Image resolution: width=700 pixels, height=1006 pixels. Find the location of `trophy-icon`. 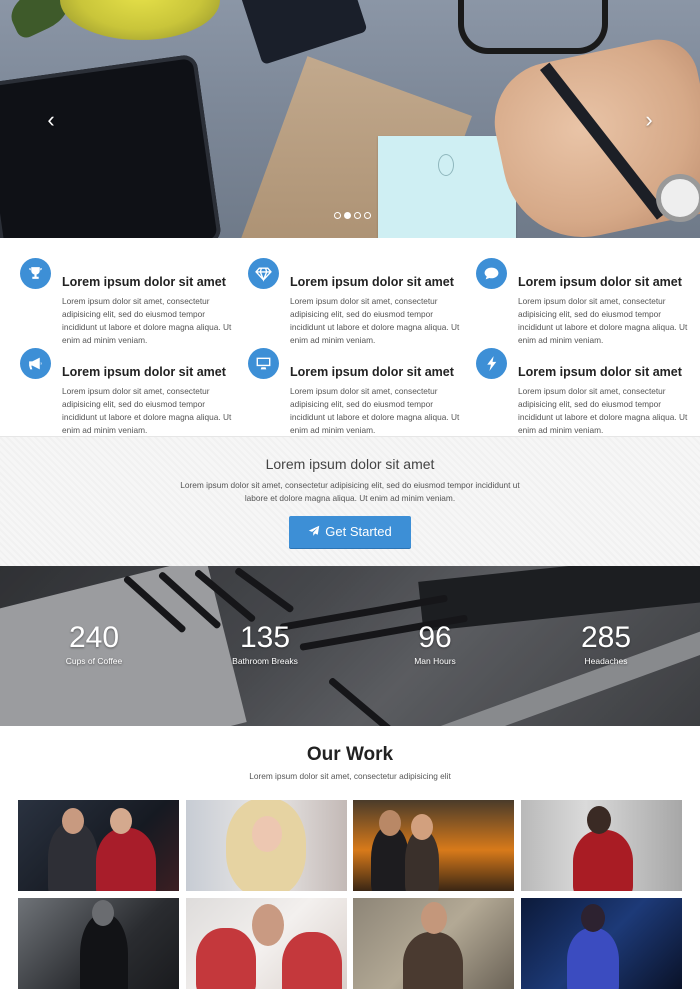

trophy-icon is located at coordinates (35, 273).